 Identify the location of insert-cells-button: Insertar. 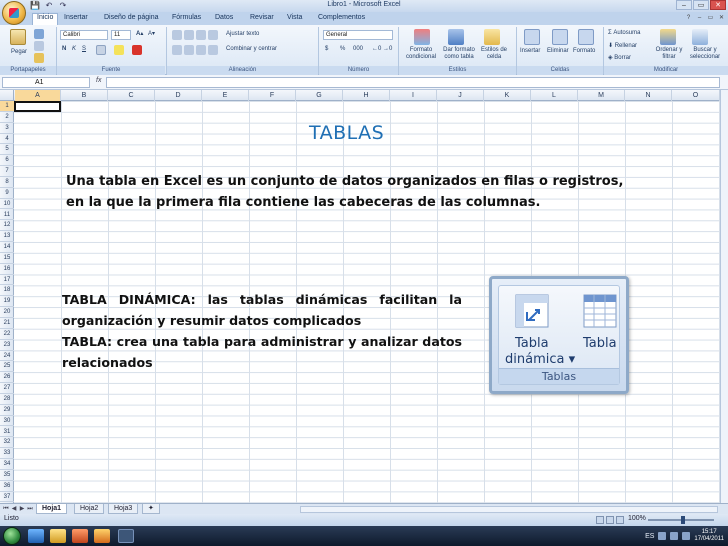
(530, 51).